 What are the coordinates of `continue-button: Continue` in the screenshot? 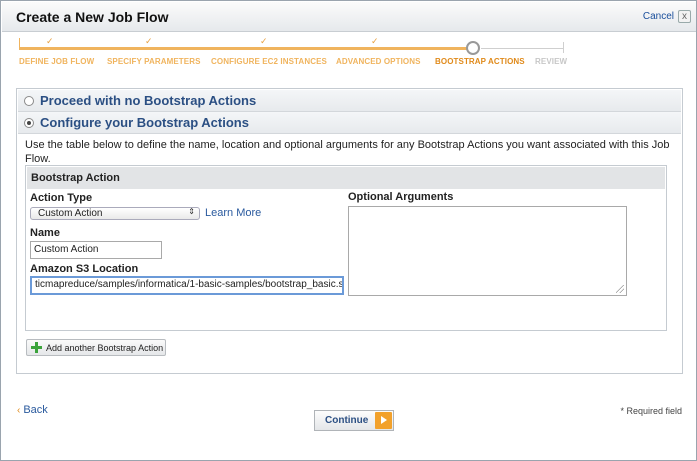 It's located at (354, 420).